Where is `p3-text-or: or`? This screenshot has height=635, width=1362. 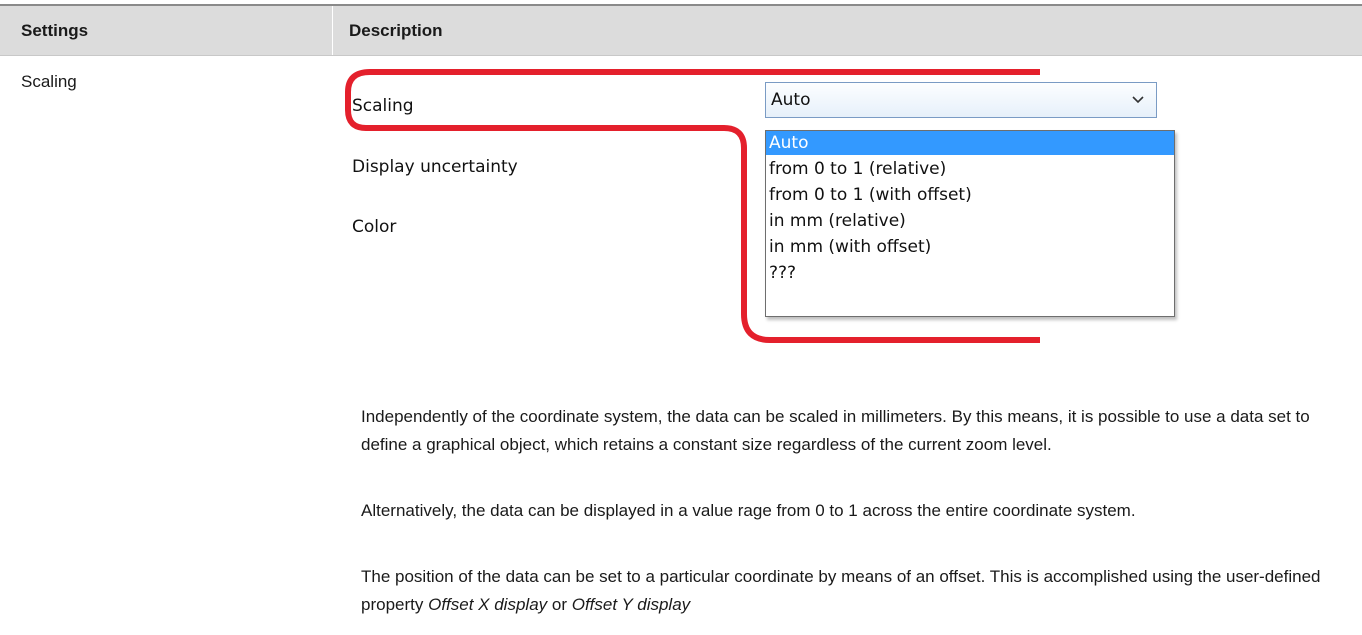 p3-text-or: or is located at coordinates (559, 604).